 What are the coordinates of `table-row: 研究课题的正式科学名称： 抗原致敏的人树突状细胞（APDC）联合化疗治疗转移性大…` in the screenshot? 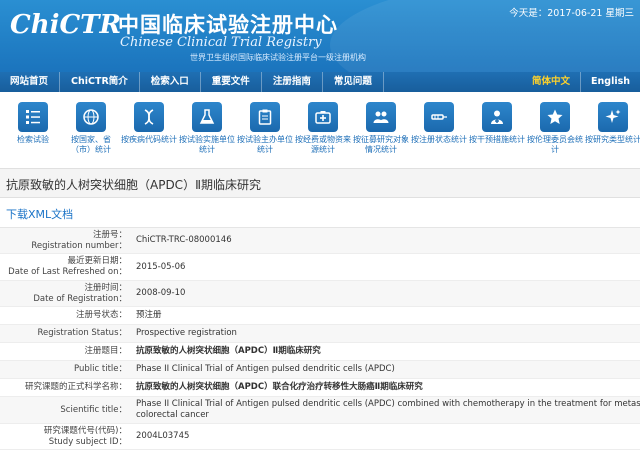 It's located at (320, 388).